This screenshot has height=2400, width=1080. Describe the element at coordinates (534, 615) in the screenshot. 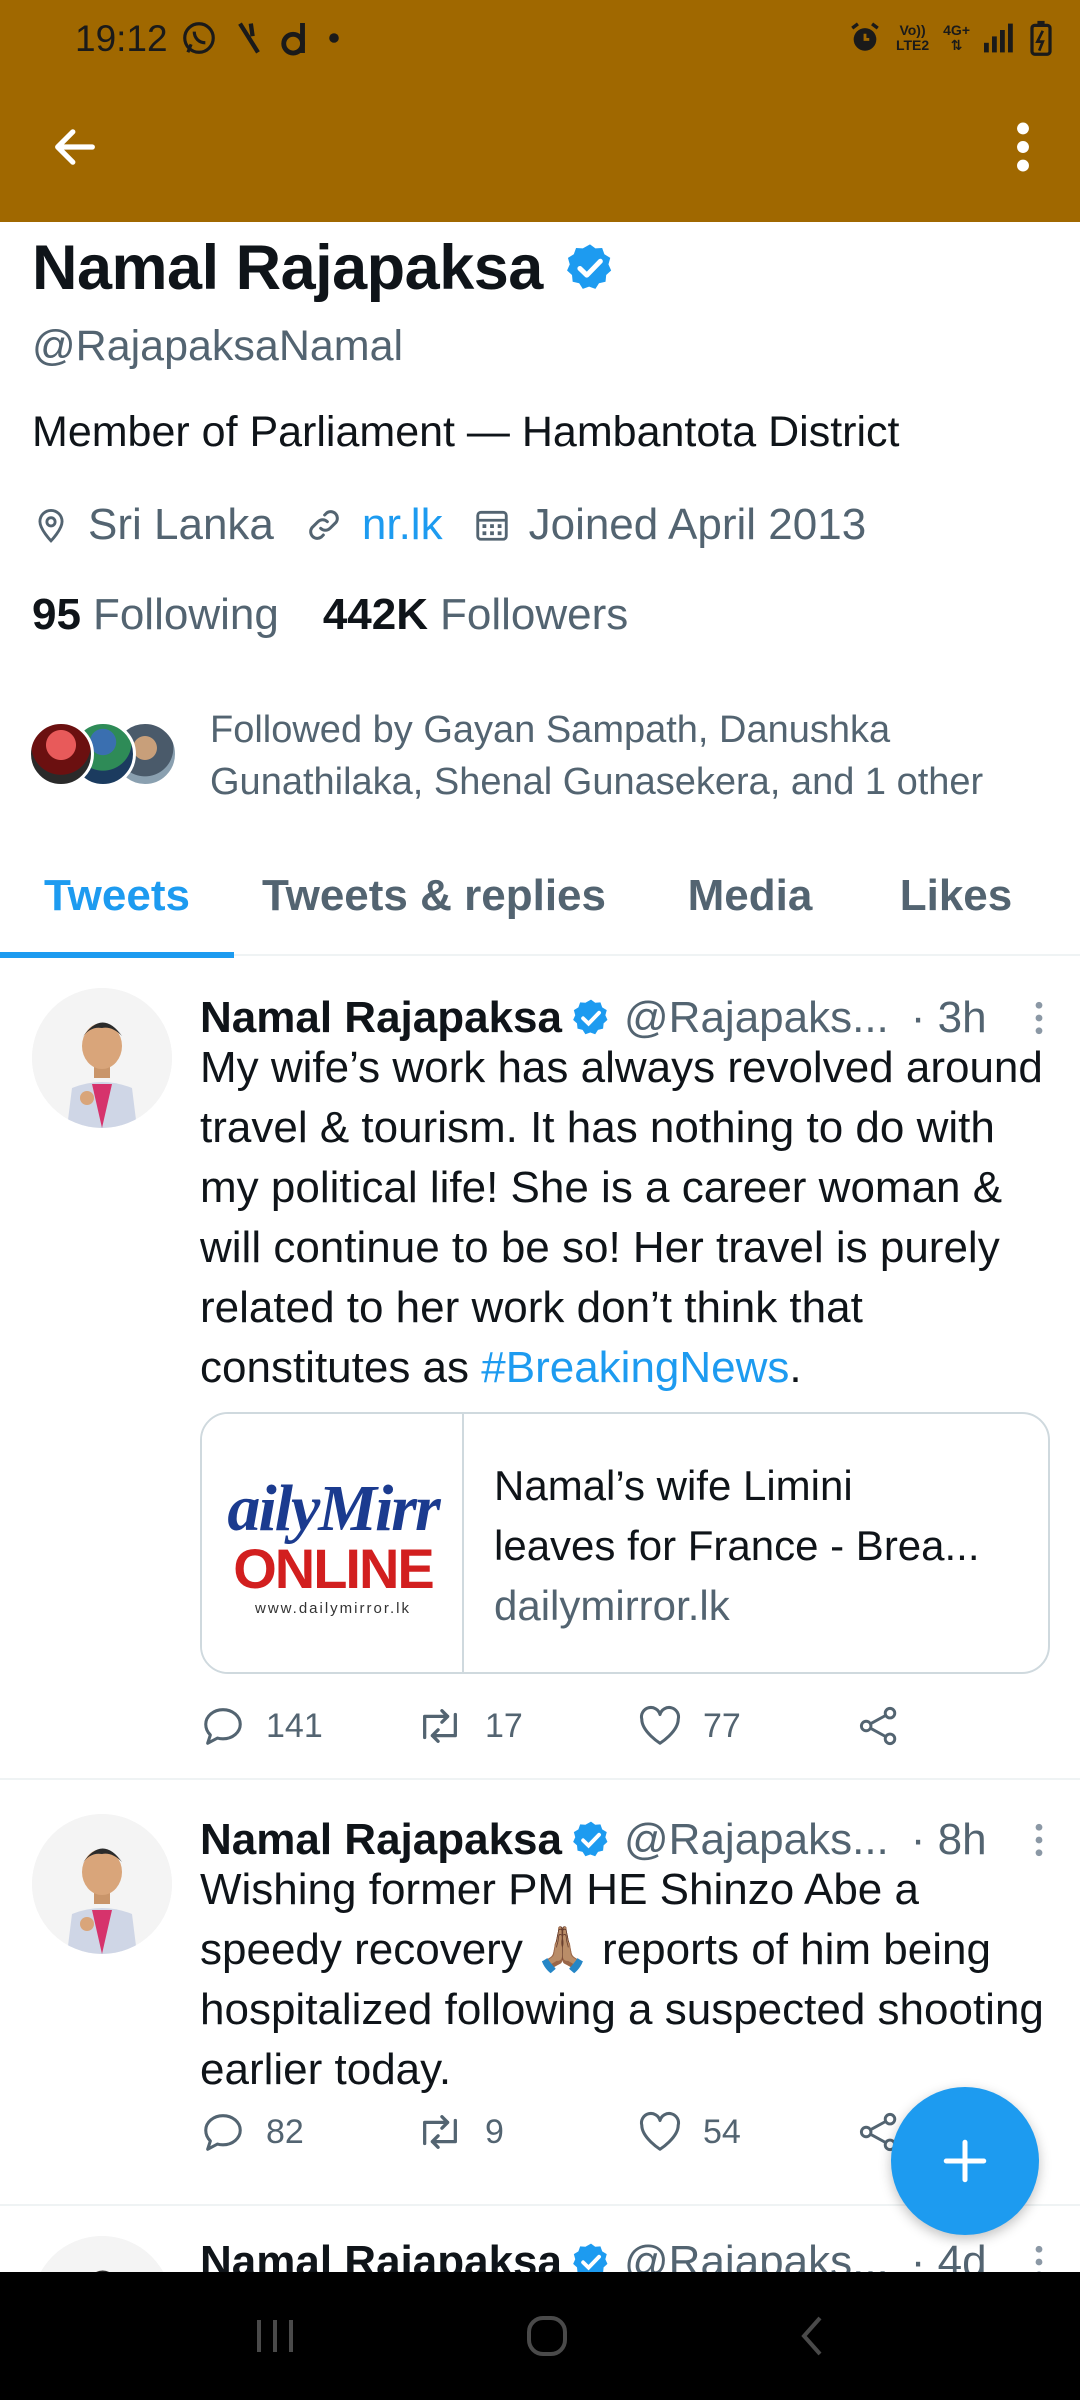

I see `followers-label: Followers` at that location.